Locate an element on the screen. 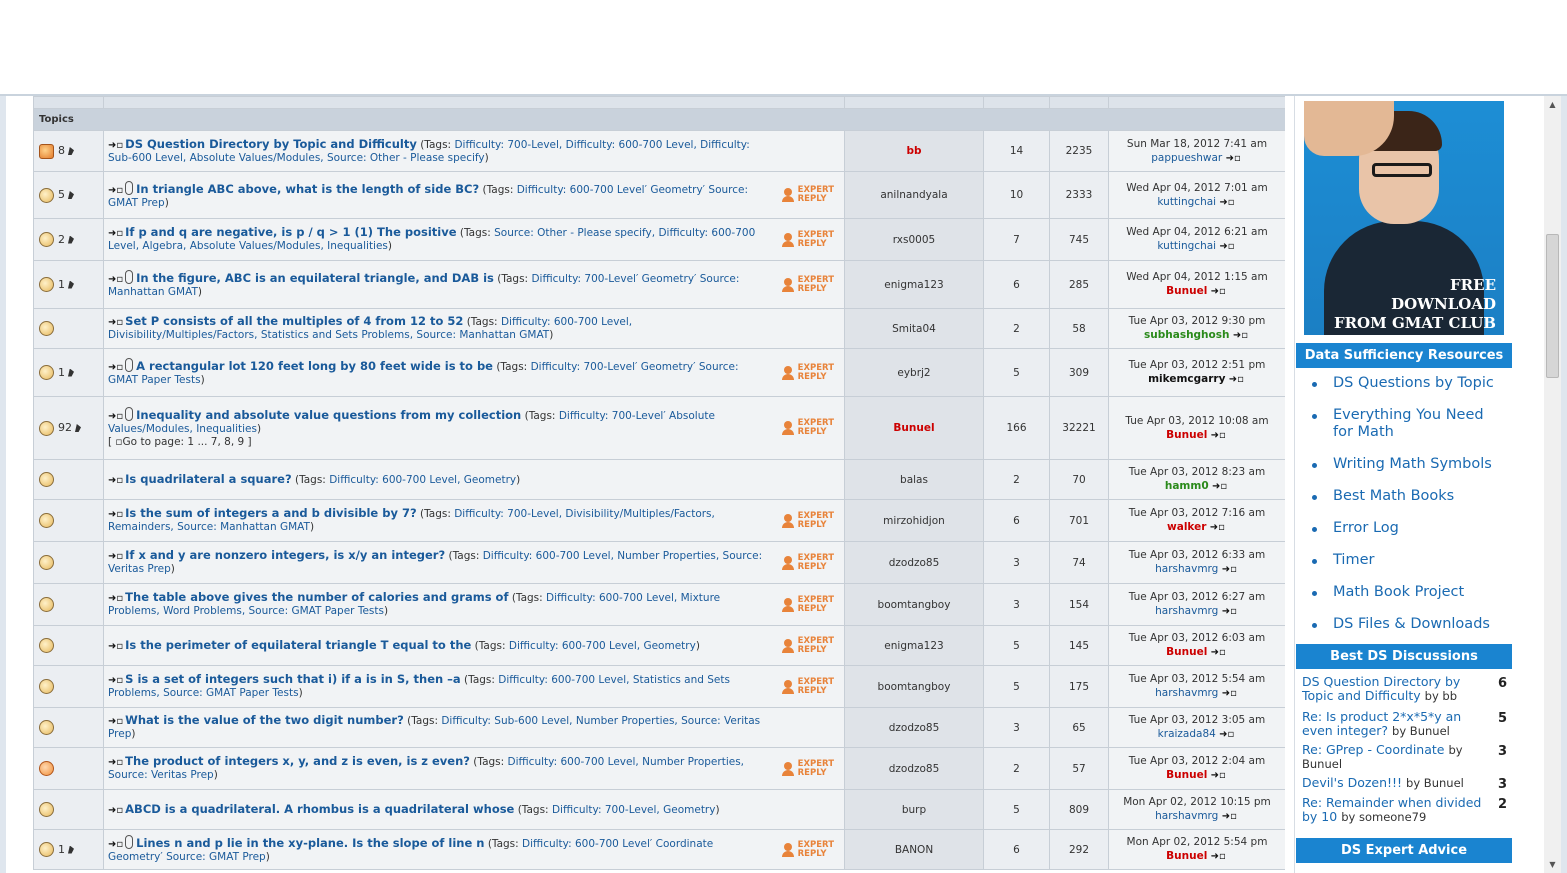 The width and height of the screenshot is (1567, 873). resource-link: DS Questions by Topic is located at coordinates (1395, 383).